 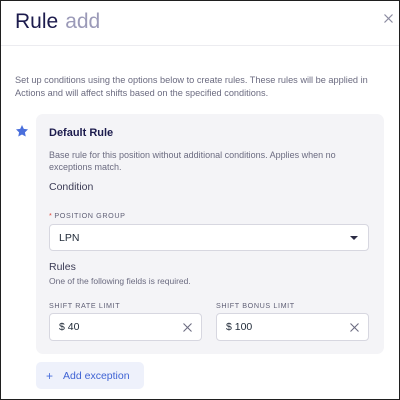 I want to click on dialog-title-sub: add, so click(x=83, y=21).